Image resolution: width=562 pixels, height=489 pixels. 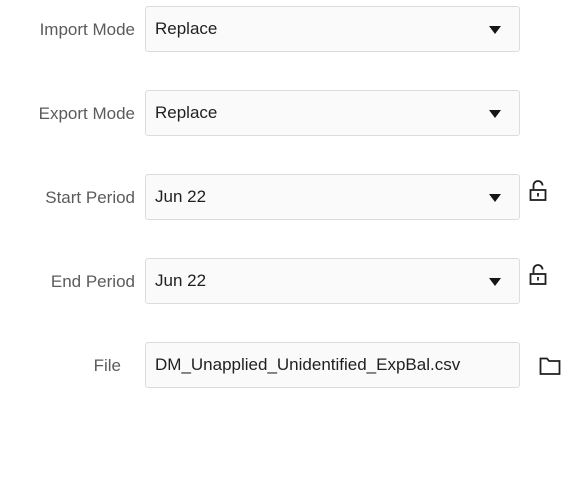 What do you see at coordinates (332, 281) in the screenshot?
I see `end-period-select: Jun 22` at bounding box center [332, 281].